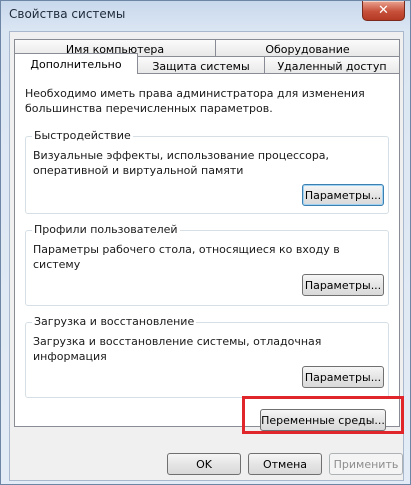 The width and height of the screenshot is (411, 485). I want to click on close-button: ✕, so click(383, 11).